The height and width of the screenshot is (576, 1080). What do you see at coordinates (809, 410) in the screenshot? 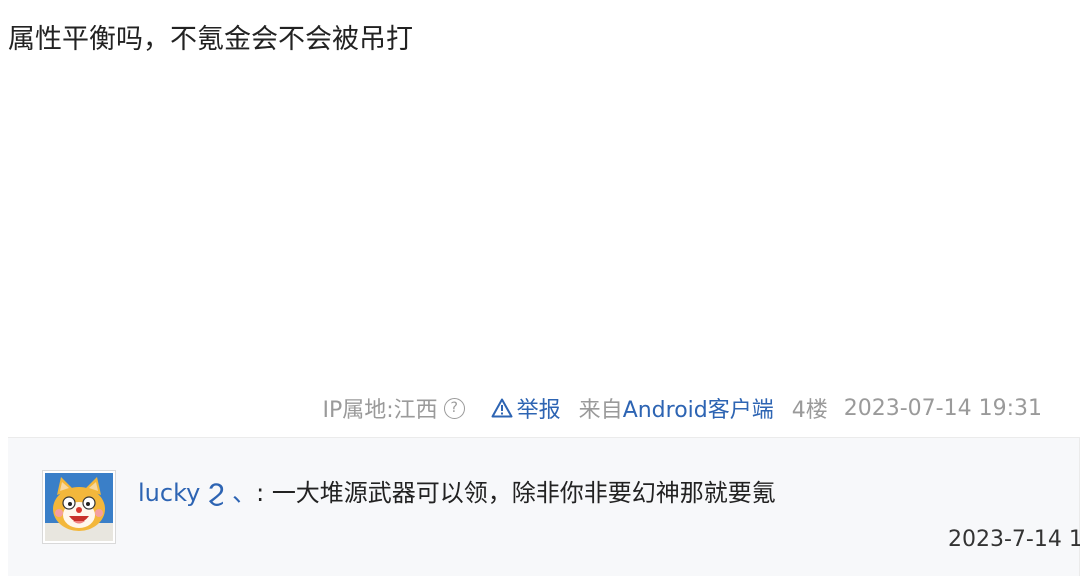
I see `floor-number: 4楼` at bounding box center [809, 410].